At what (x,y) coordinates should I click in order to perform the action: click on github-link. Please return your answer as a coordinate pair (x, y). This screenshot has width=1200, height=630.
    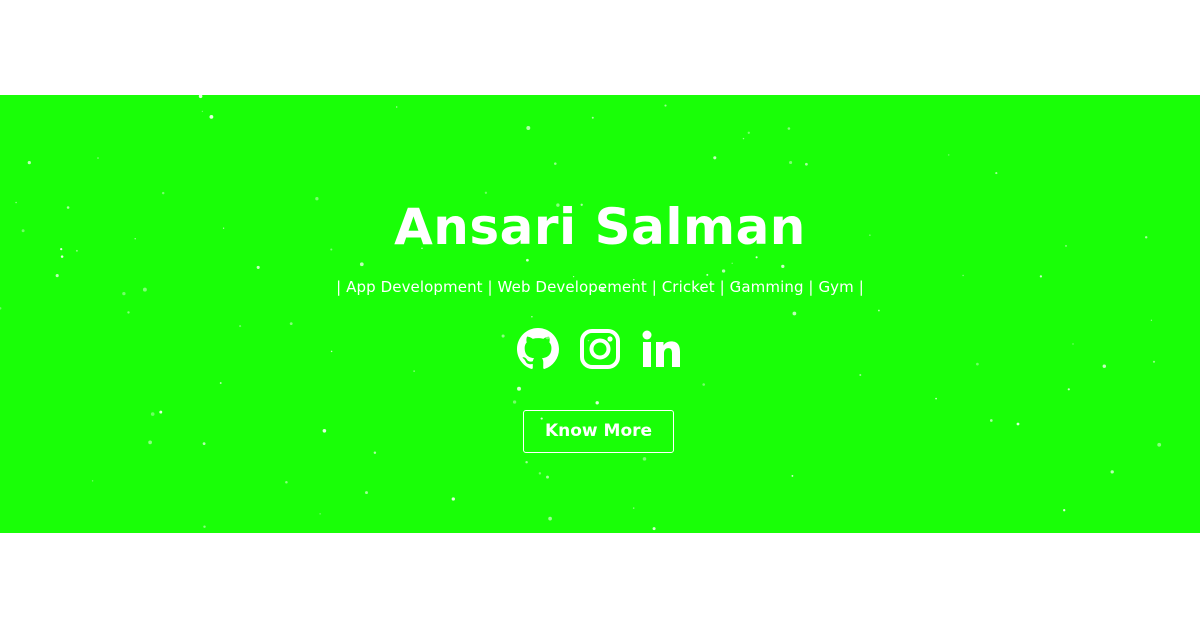
    Looking at the image, I should click on (538, 349).